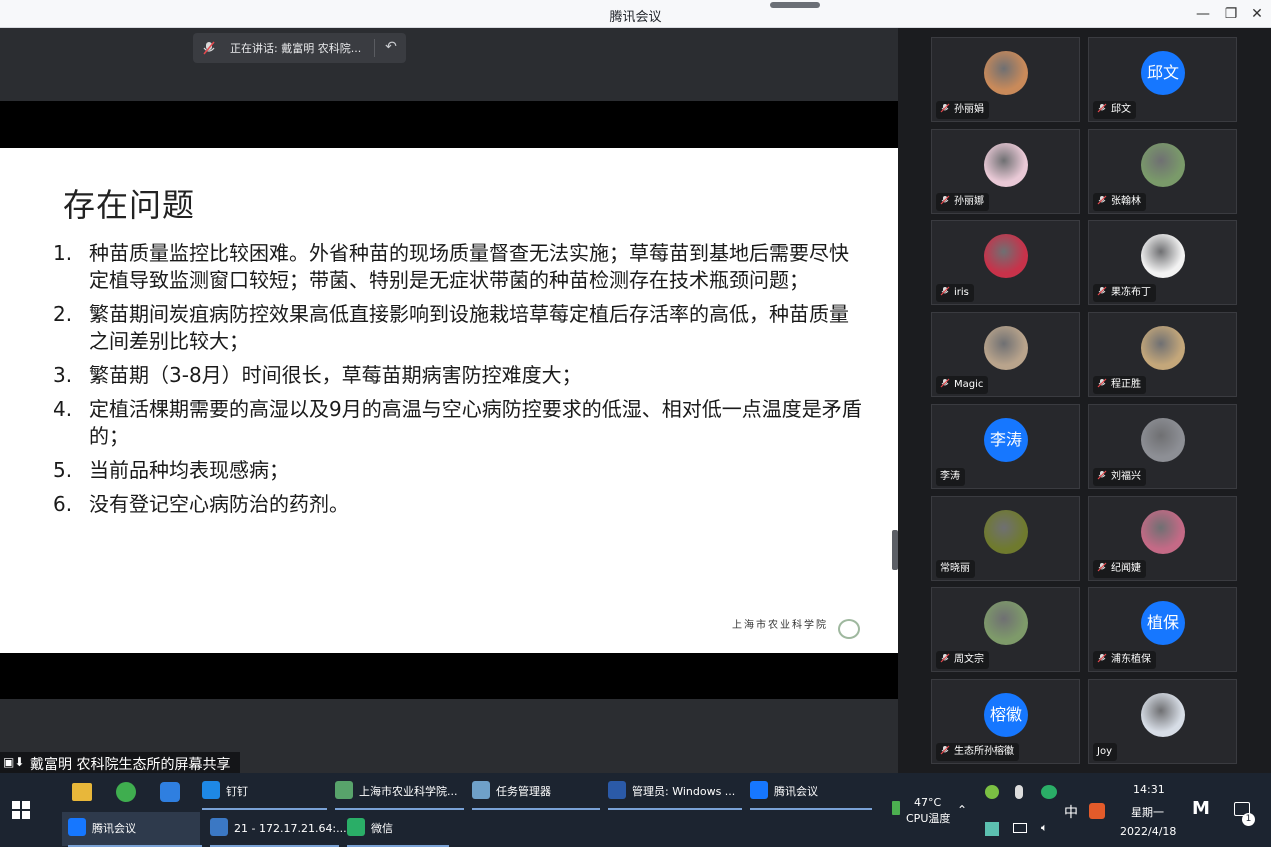 The height and width of the screenshot is (847, 1271). I want to click on institution-logo: 上海市农业科学院, so click(780, 625).